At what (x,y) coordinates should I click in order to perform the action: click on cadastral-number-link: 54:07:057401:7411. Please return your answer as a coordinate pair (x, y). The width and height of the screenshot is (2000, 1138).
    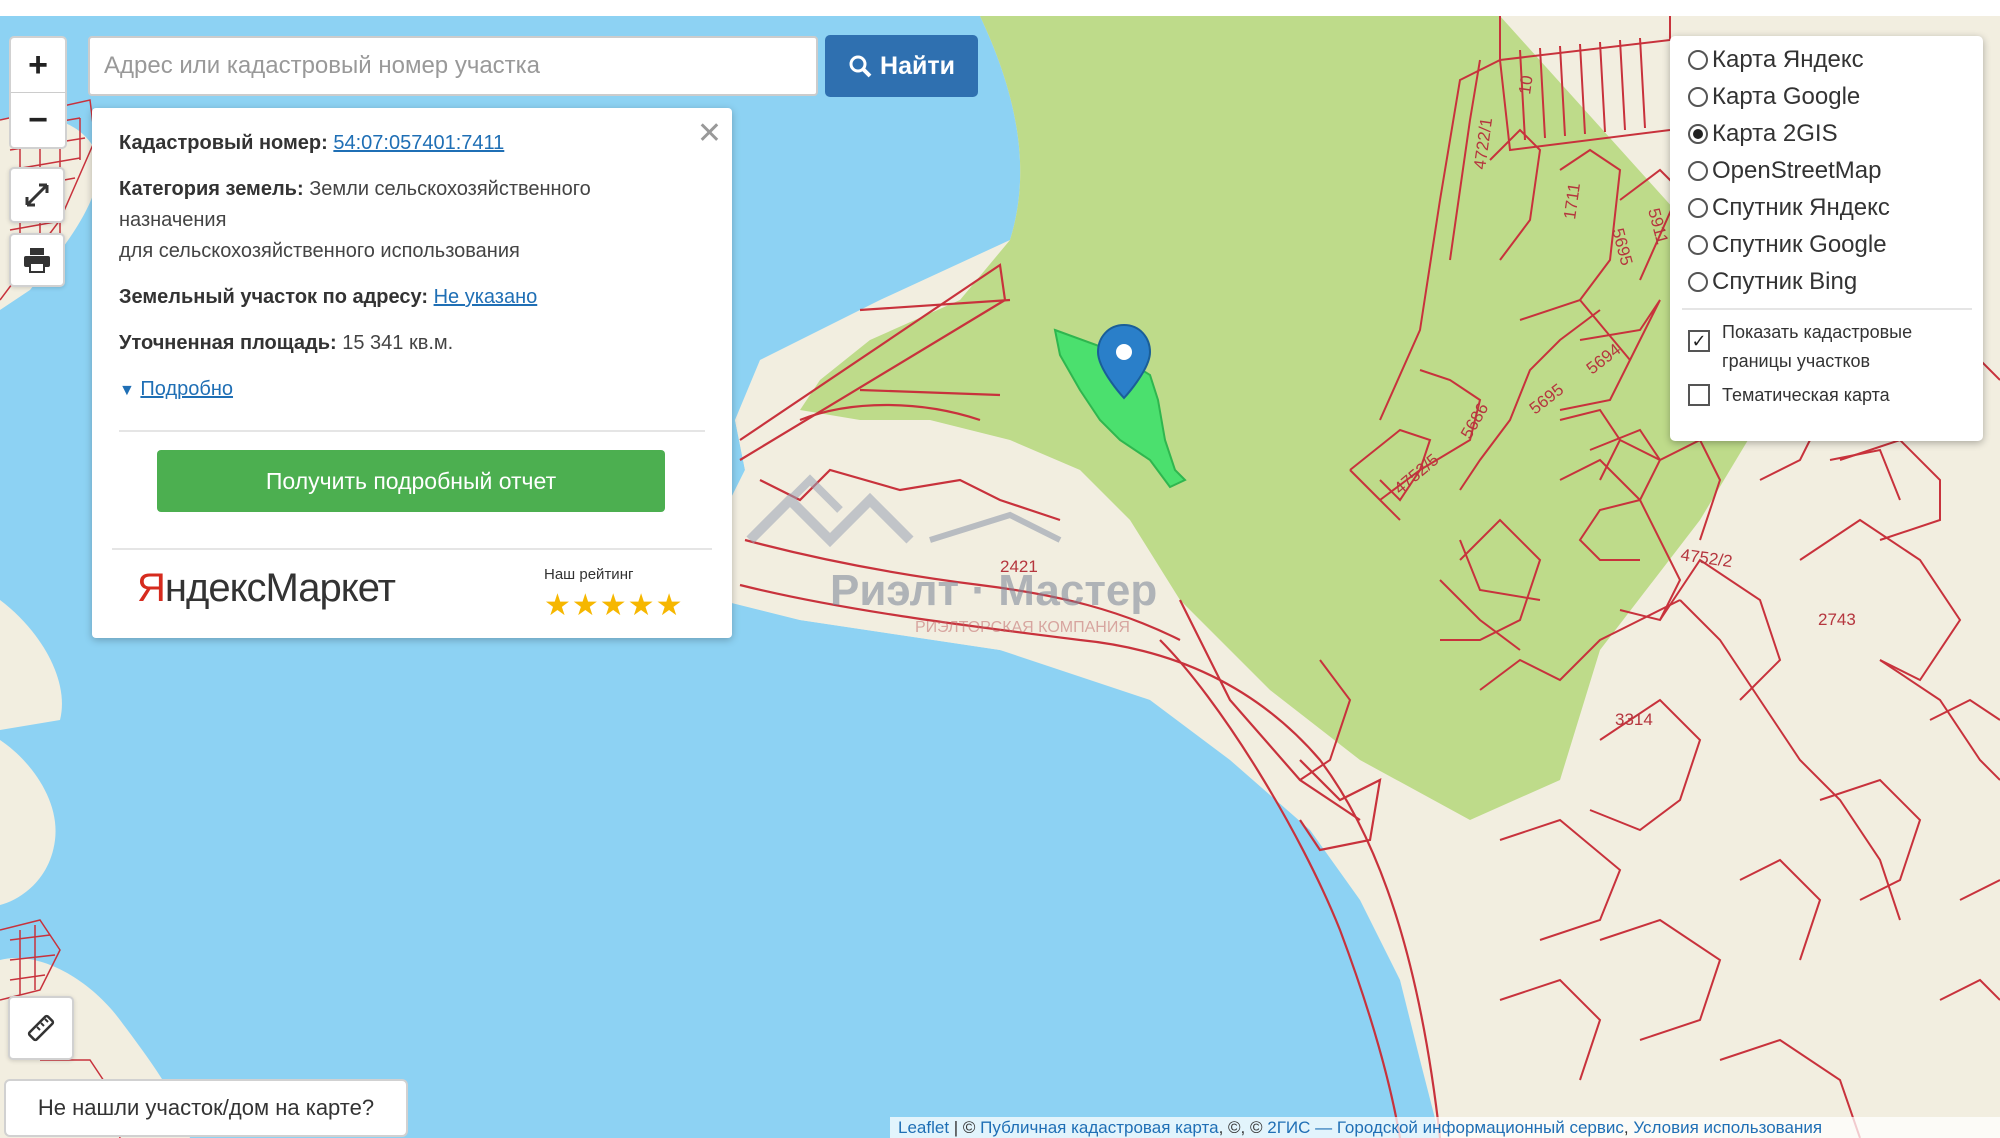
    Looking at the image, I should click on (418, 143).